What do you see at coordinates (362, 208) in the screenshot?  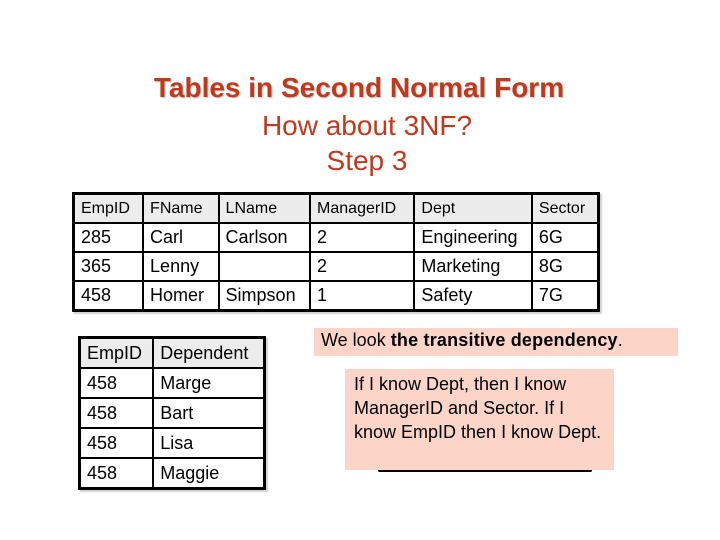 I see `column-header: ManagerID` at bounding box center [362, 208].